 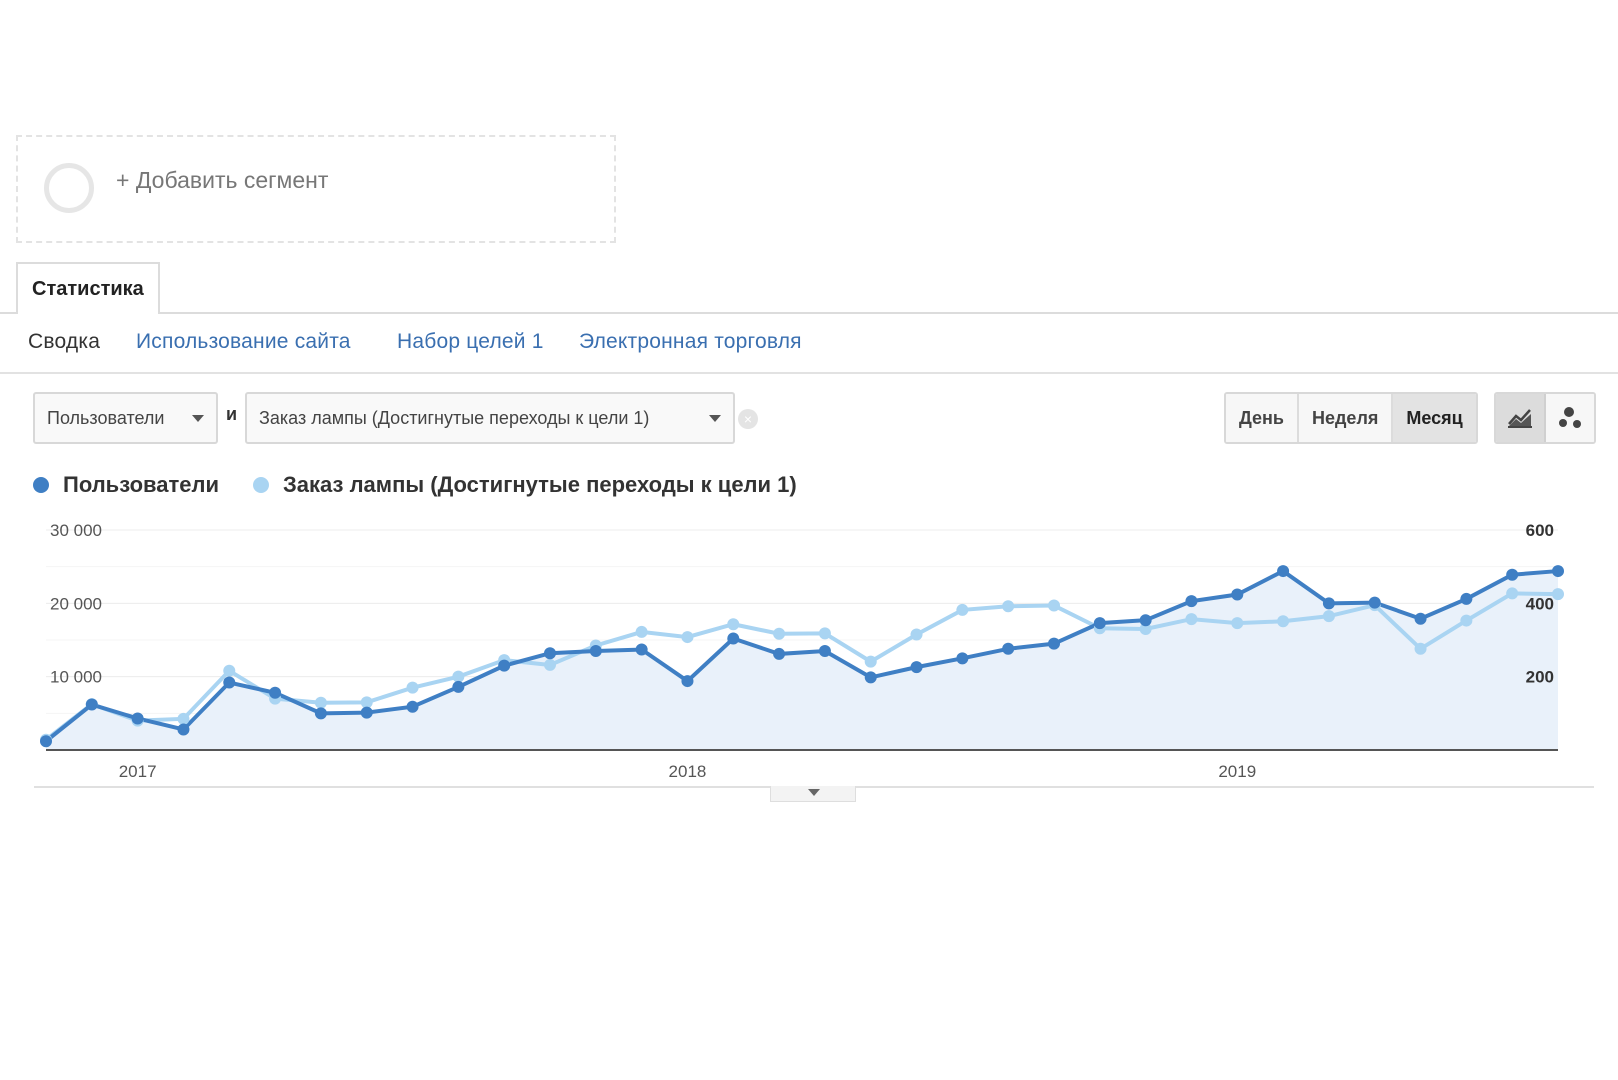 What do you see at coordinates (69, 188) in the screenshot?
I see `segment-circle-icon` at bounding box center [69, 188].